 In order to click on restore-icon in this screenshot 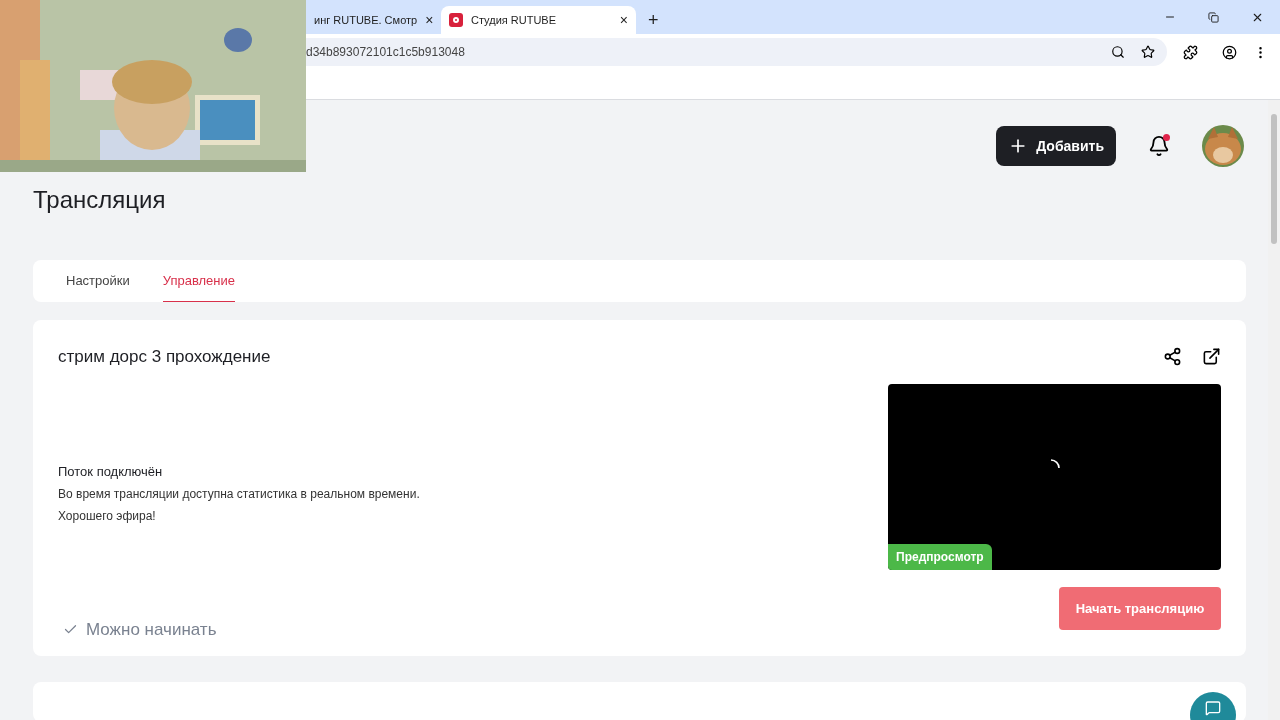, I will do `click(1213, 17)`.